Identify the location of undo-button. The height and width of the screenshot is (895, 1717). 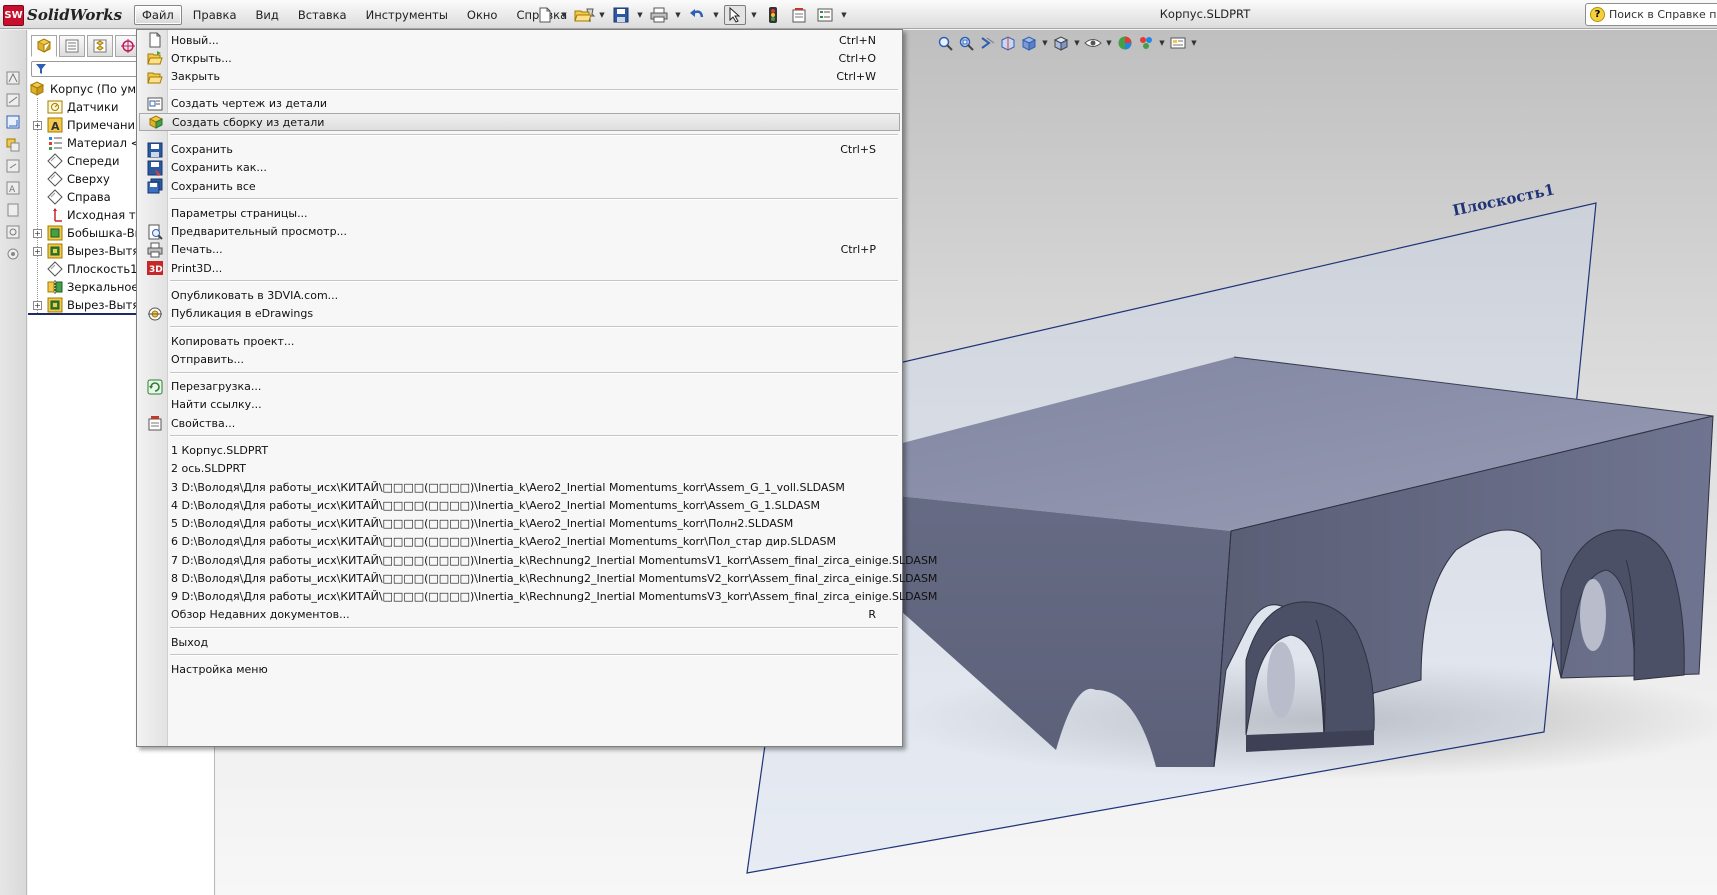
(697, 15).